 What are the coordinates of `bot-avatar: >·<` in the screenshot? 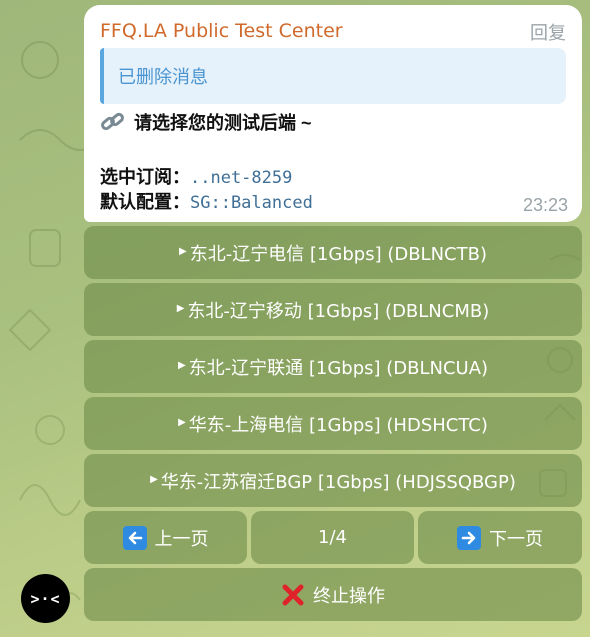 It's located at (45, 598).